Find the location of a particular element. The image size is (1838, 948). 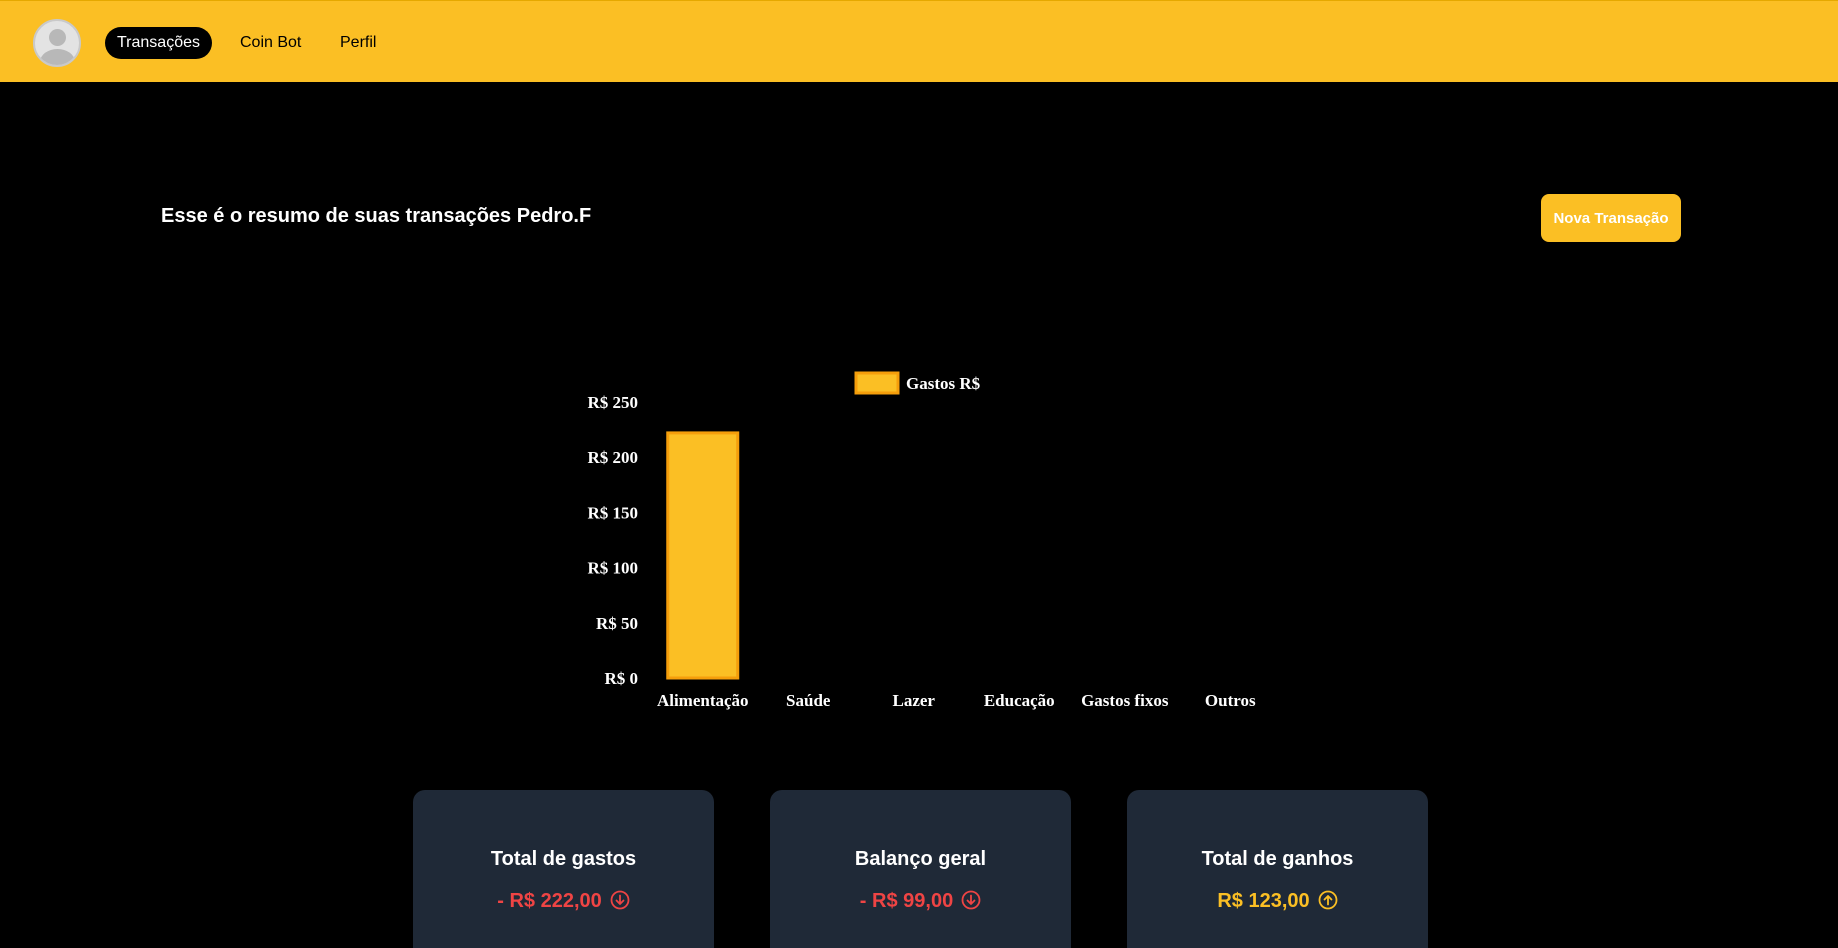

overall-balance-card: Balanço geral - R$ 99,00 is located at coordinates (920, 869).